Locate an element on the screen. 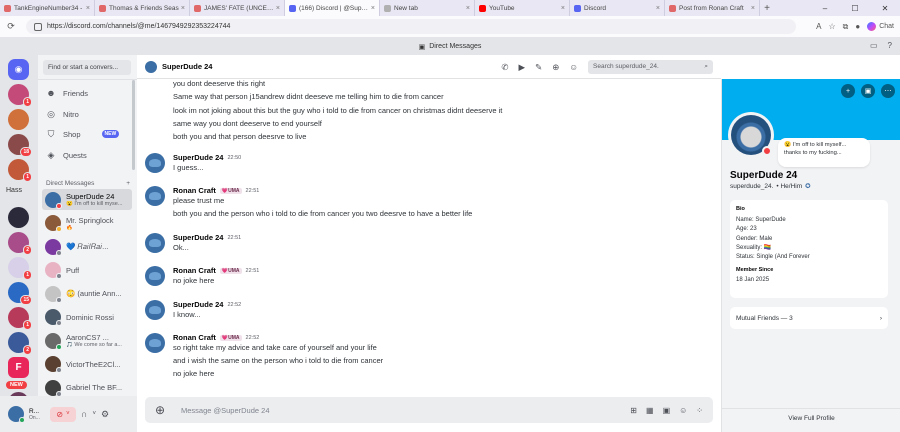 This screenshot has width=900, height=432. apps-icon: ⁘ is located at coordinates (699, 410).